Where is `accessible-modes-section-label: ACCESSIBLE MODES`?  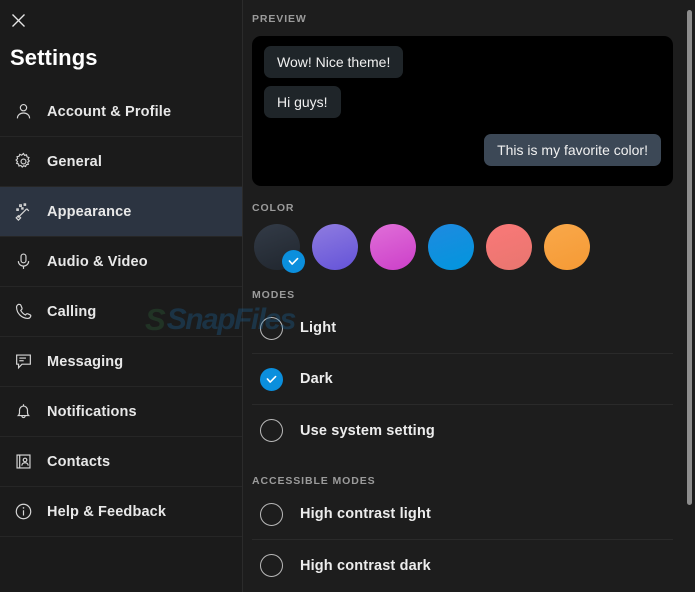
accessible-modes-section-label: ACCESSIBLE MODES is located at coordinates (314, 481).